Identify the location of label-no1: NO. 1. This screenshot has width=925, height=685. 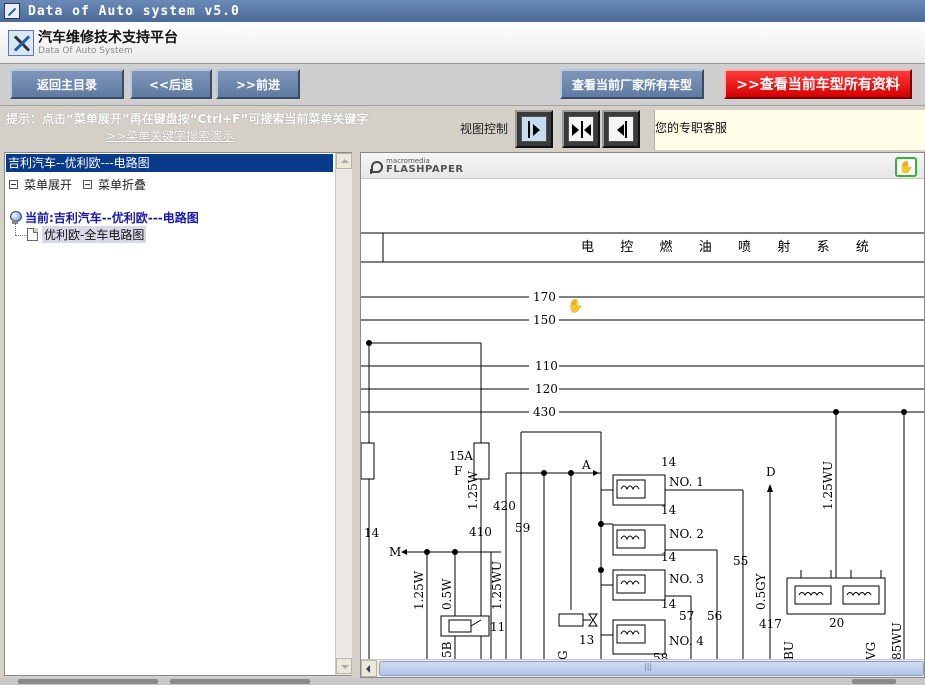
(686, 482).